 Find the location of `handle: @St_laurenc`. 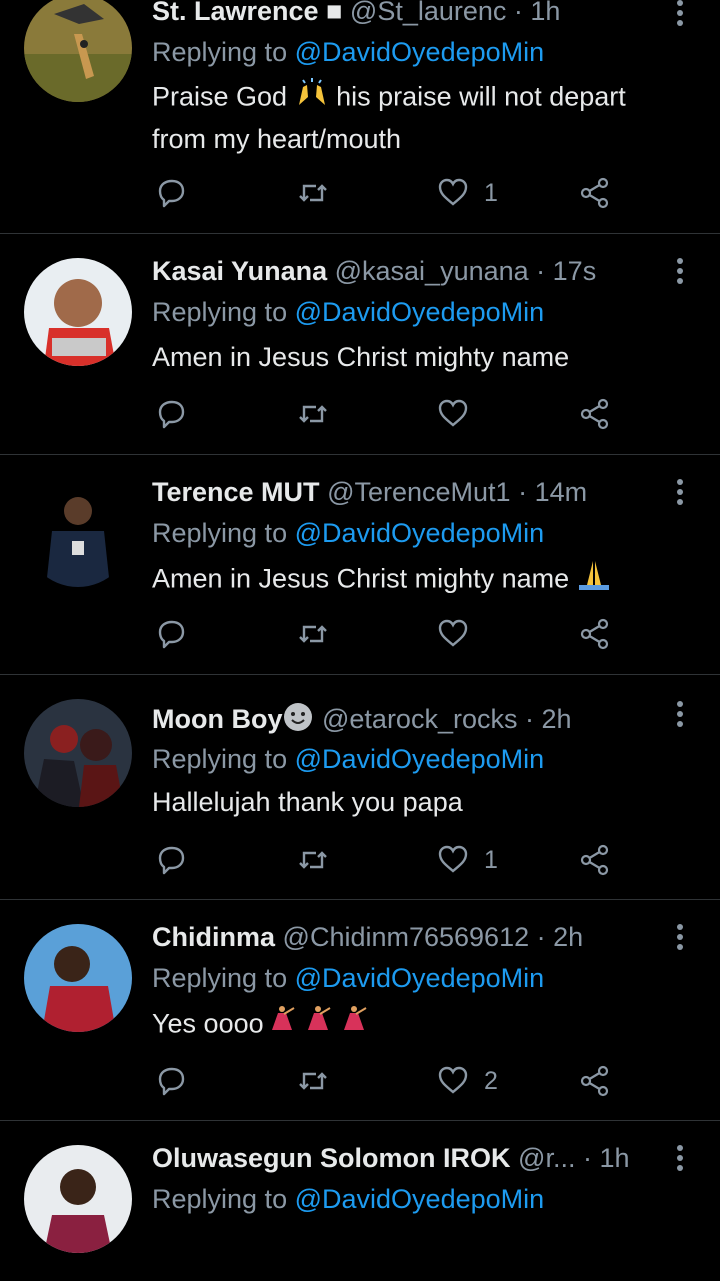

handle: @St_laurenc is located at coordinates (428, 13).